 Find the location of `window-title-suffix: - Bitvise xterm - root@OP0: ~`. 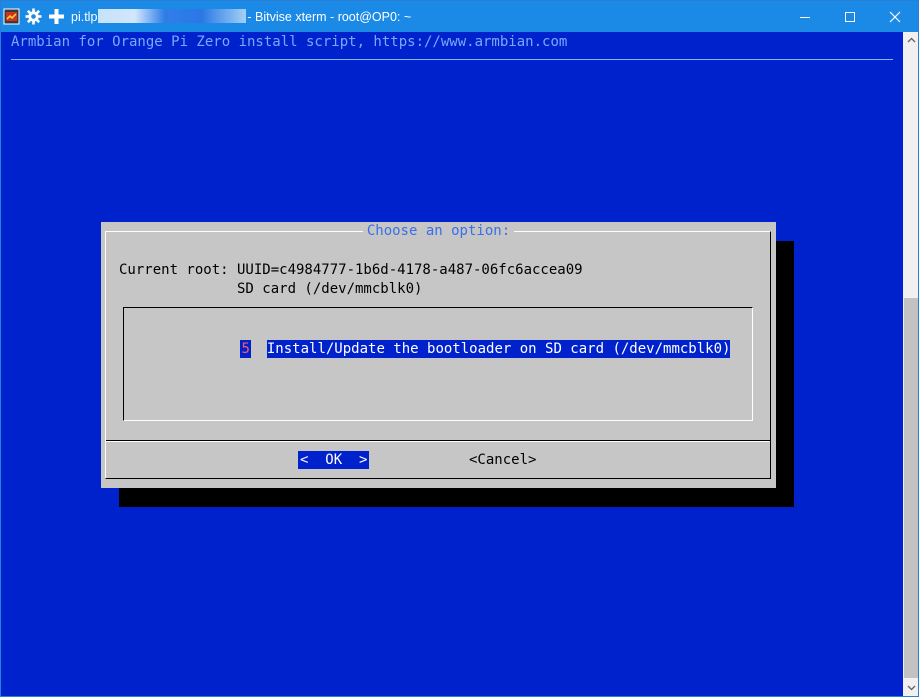

window-title-suffix: - Bitvise xterm - root@OP0: ~ is located at coordinates (329, 17).